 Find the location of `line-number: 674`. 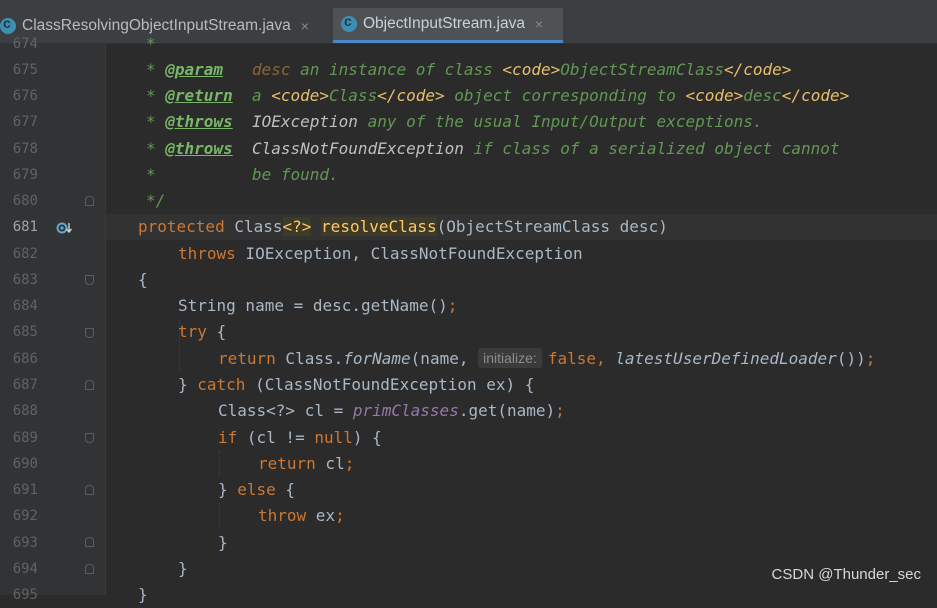

line-number: 674 is located at coordinates (25, 44).